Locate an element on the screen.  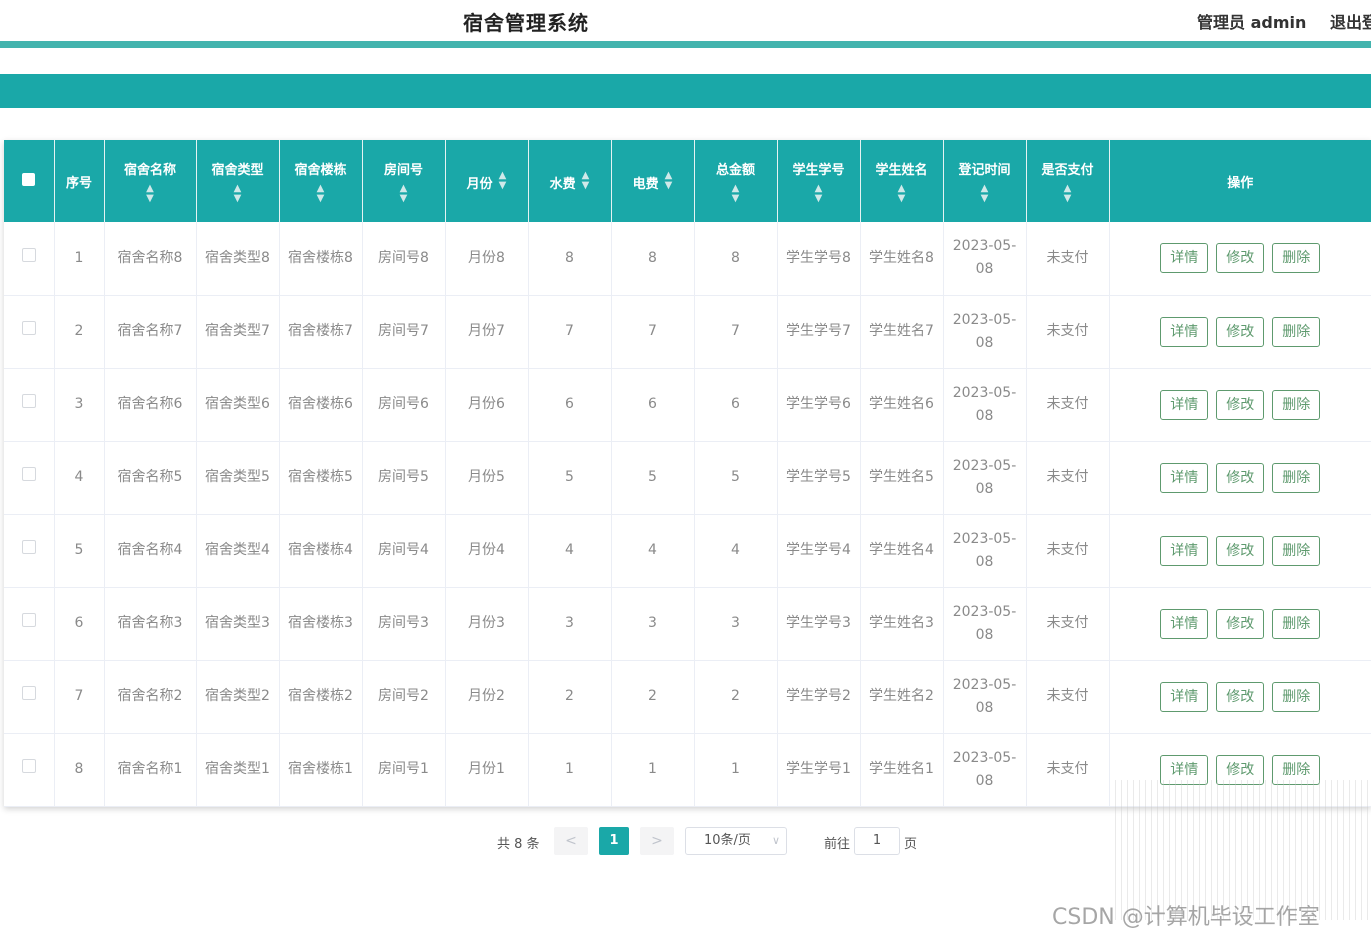
page-size-select: 10条/页 ∨ is located at coordinates (736, 841).